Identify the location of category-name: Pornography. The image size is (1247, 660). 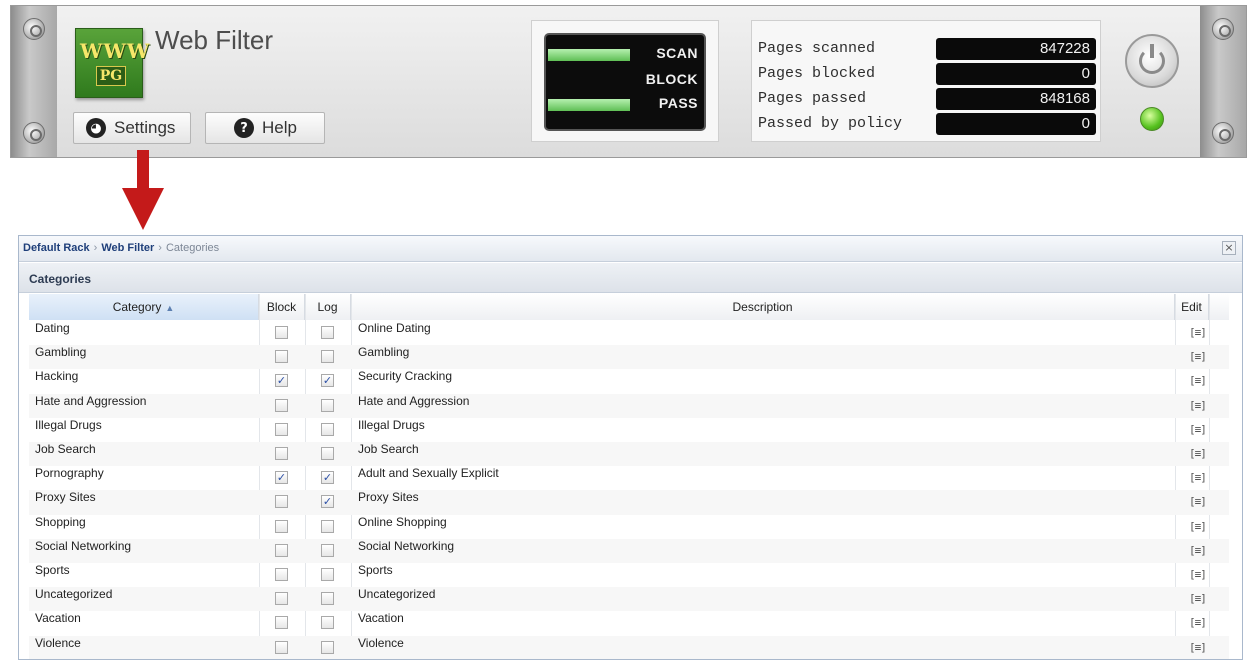
(69, 473).